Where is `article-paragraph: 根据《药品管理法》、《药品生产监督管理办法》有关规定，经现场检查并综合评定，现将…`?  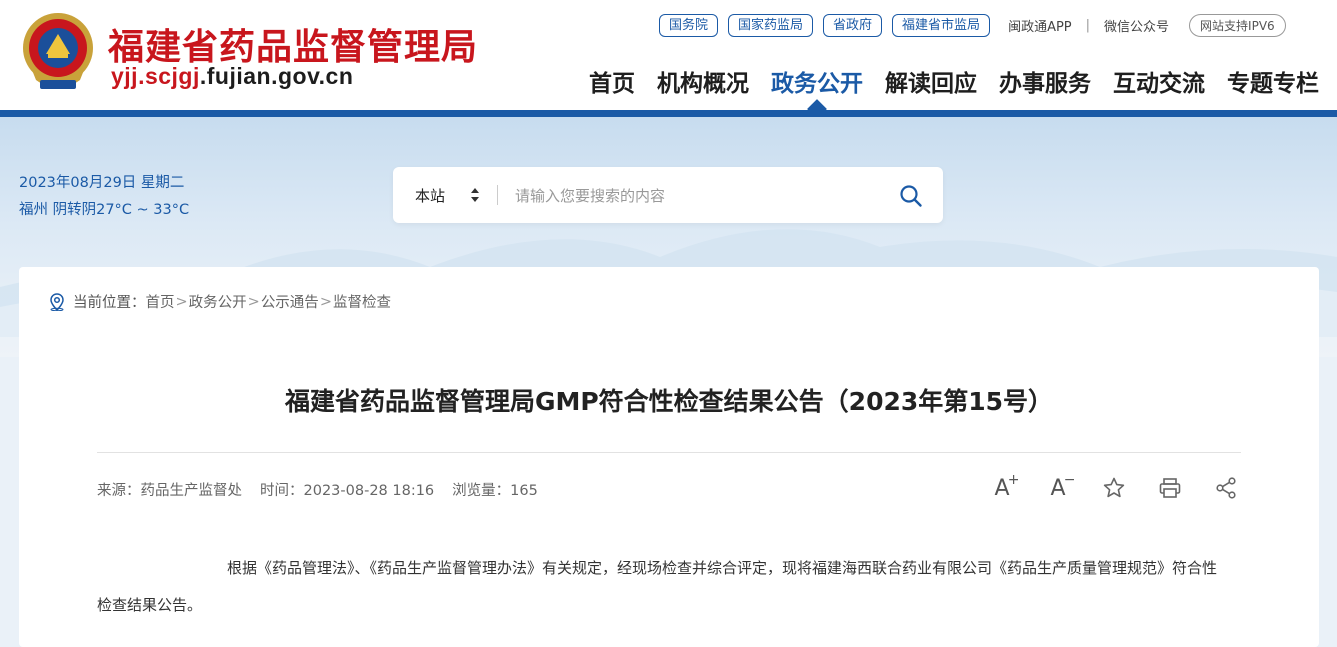
article-paragraph: 根据《药品管理法》、《药品生产监督管理办法》有关规定，经现场检查并综合评定，现将… is located at coordinates (657, 586).